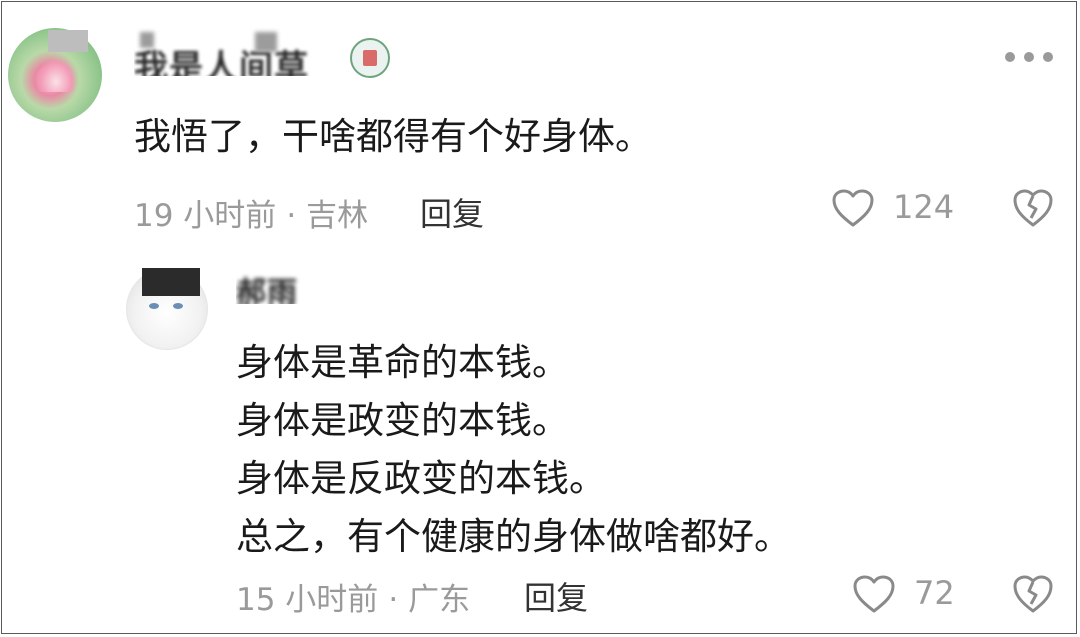  I want to click on user-badge-icon, so click(370, 58).